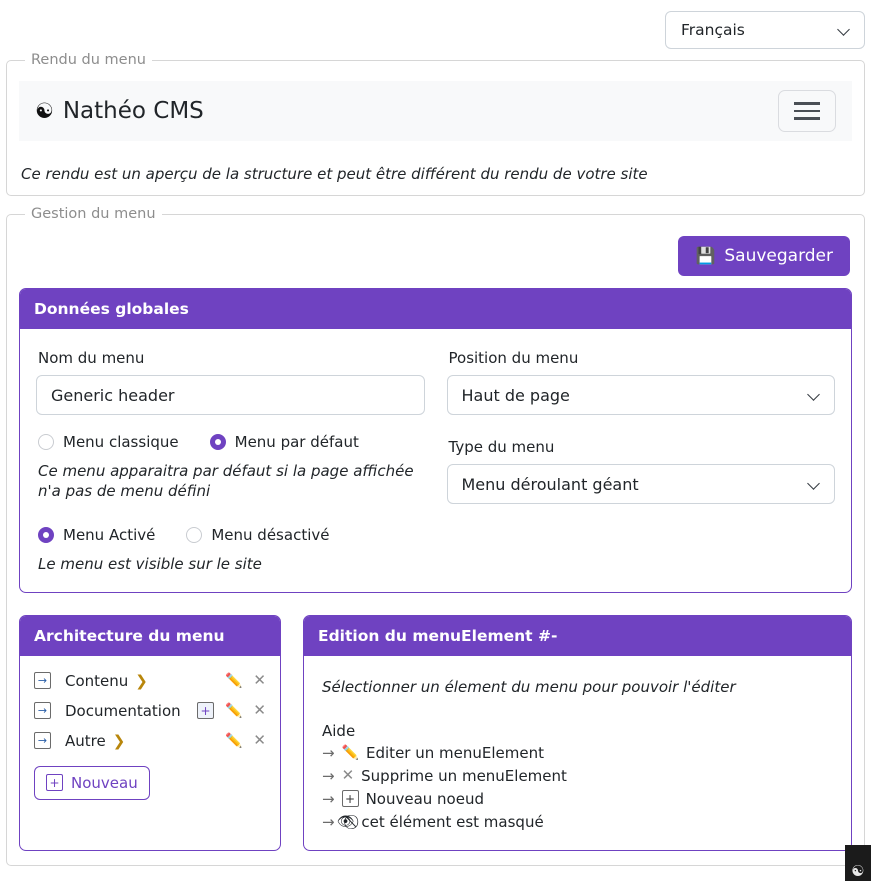 This screenshot has height=881, width=871. I want to click on edition-card-title: Edition du menuElement #-, so click(577, 635).